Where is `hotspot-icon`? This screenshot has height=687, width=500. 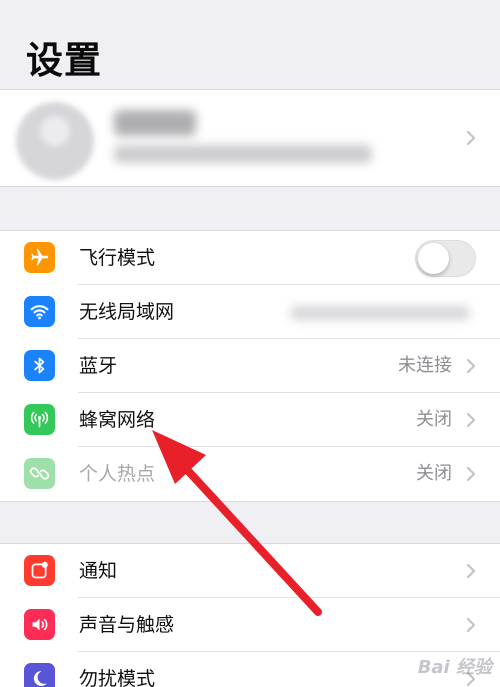 hotspot-icon is located at coordinates (39, 473).